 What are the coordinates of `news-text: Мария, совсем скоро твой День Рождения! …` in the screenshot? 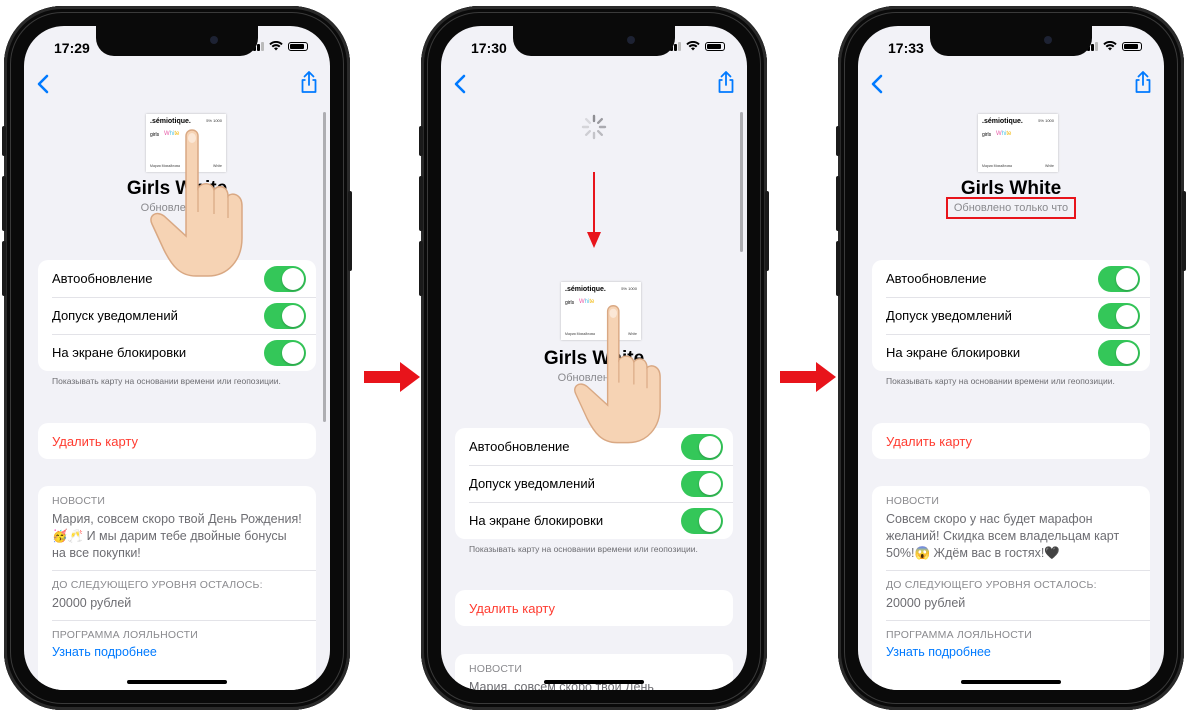 It's located at (177, 536).